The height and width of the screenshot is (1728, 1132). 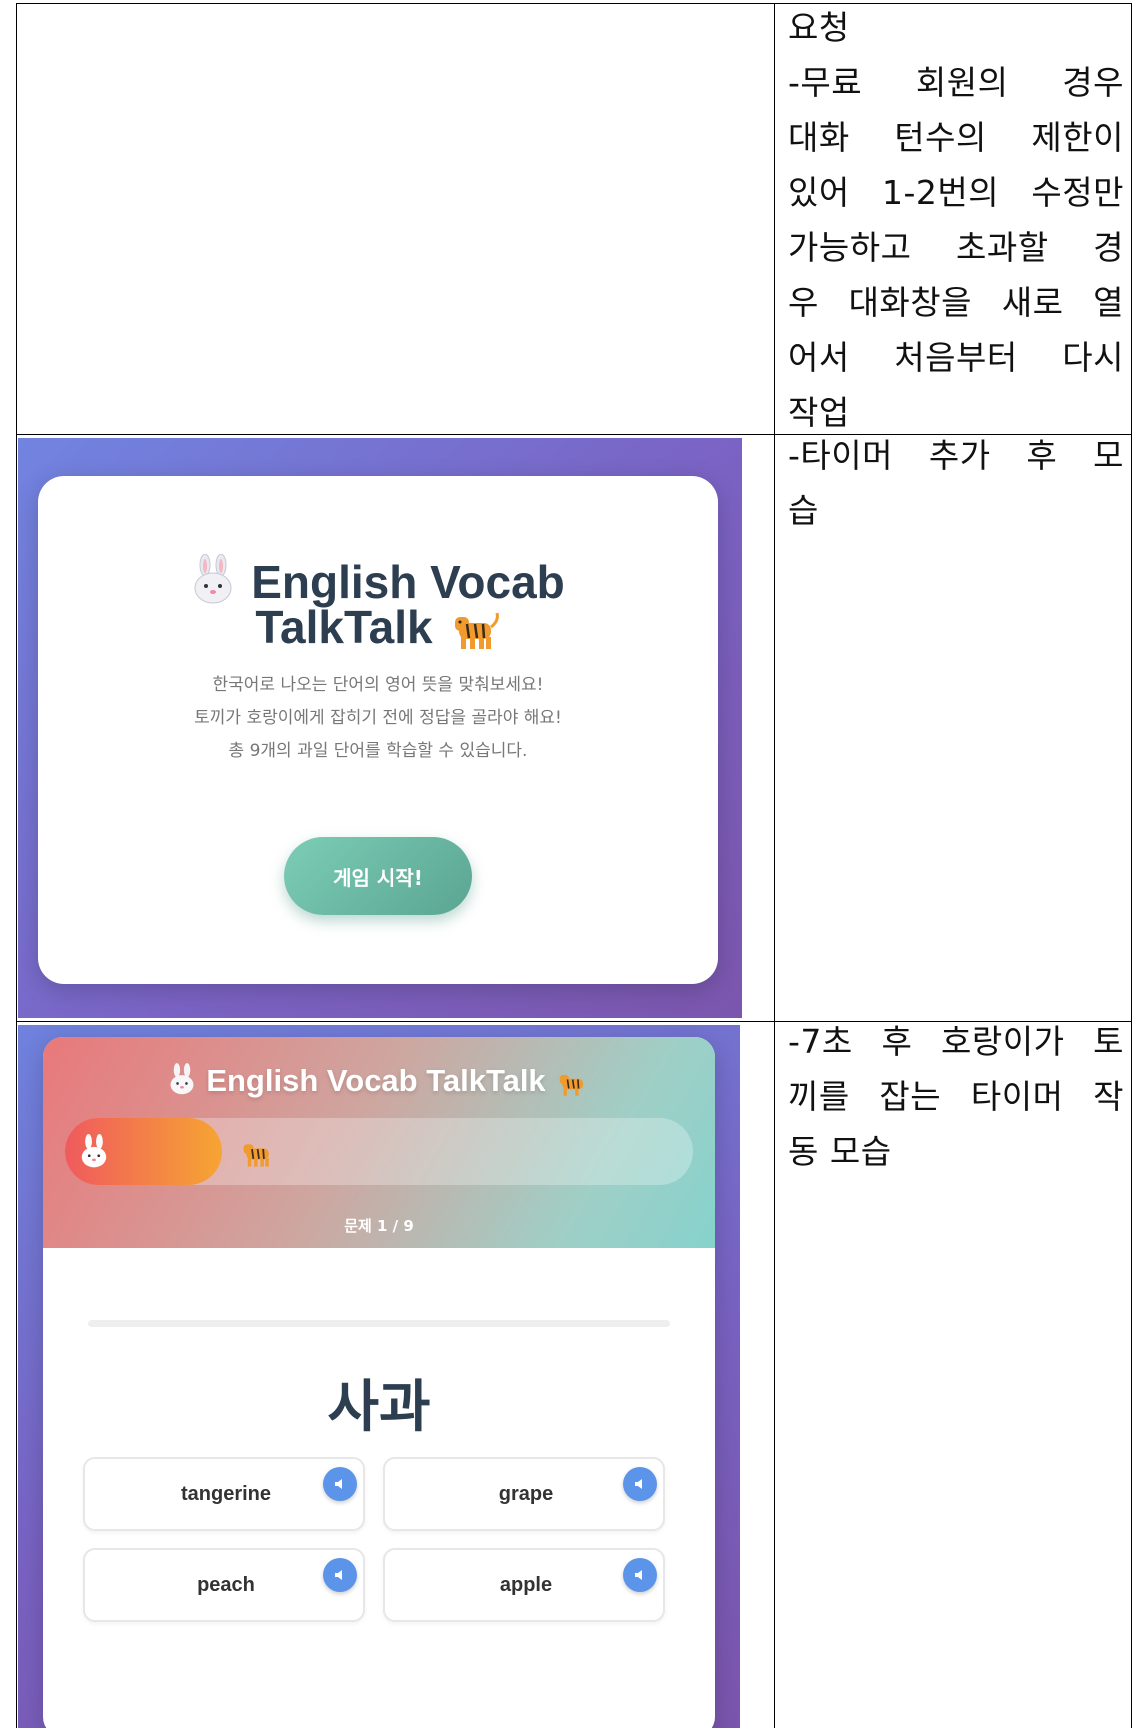 I want to click on answer-option-peach: peach, so click(x=224, y=1585).